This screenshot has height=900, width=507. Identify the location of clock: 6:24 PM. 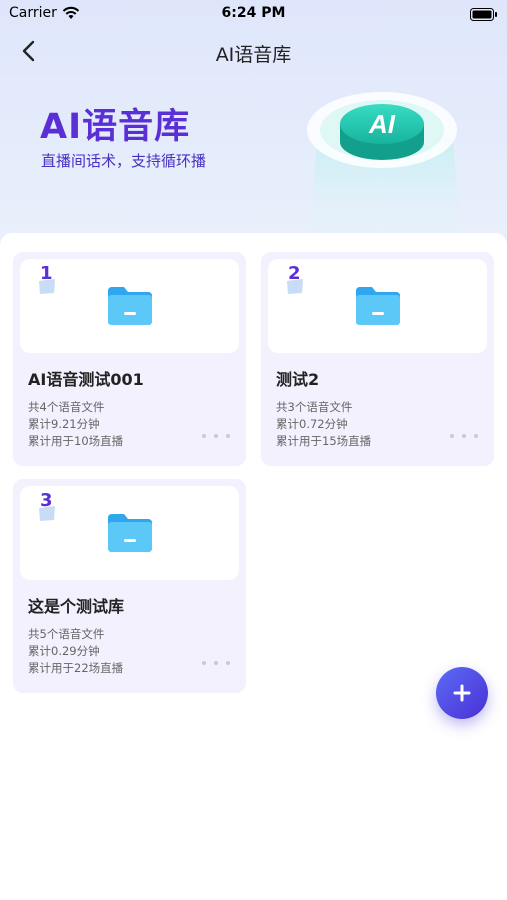
(253, 13).